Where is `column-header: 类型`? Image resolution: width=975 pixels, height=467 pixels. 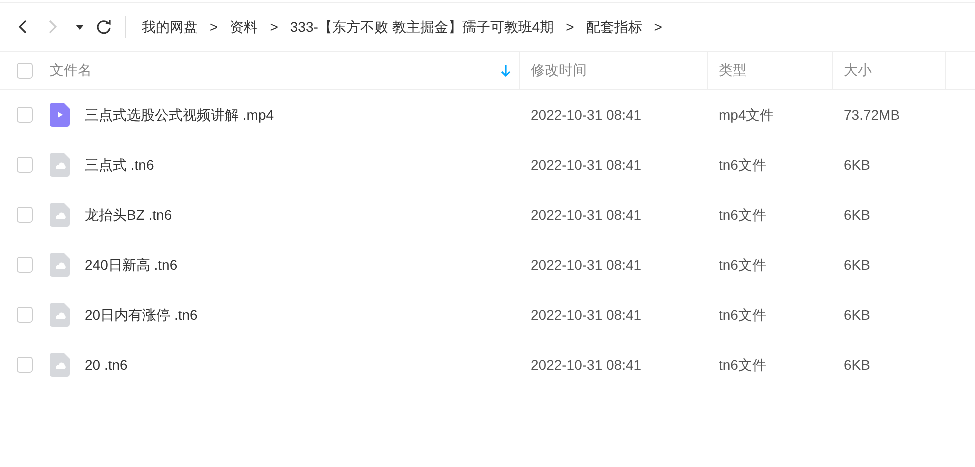
column-header: 类型 is located at coordinates (770, 70).